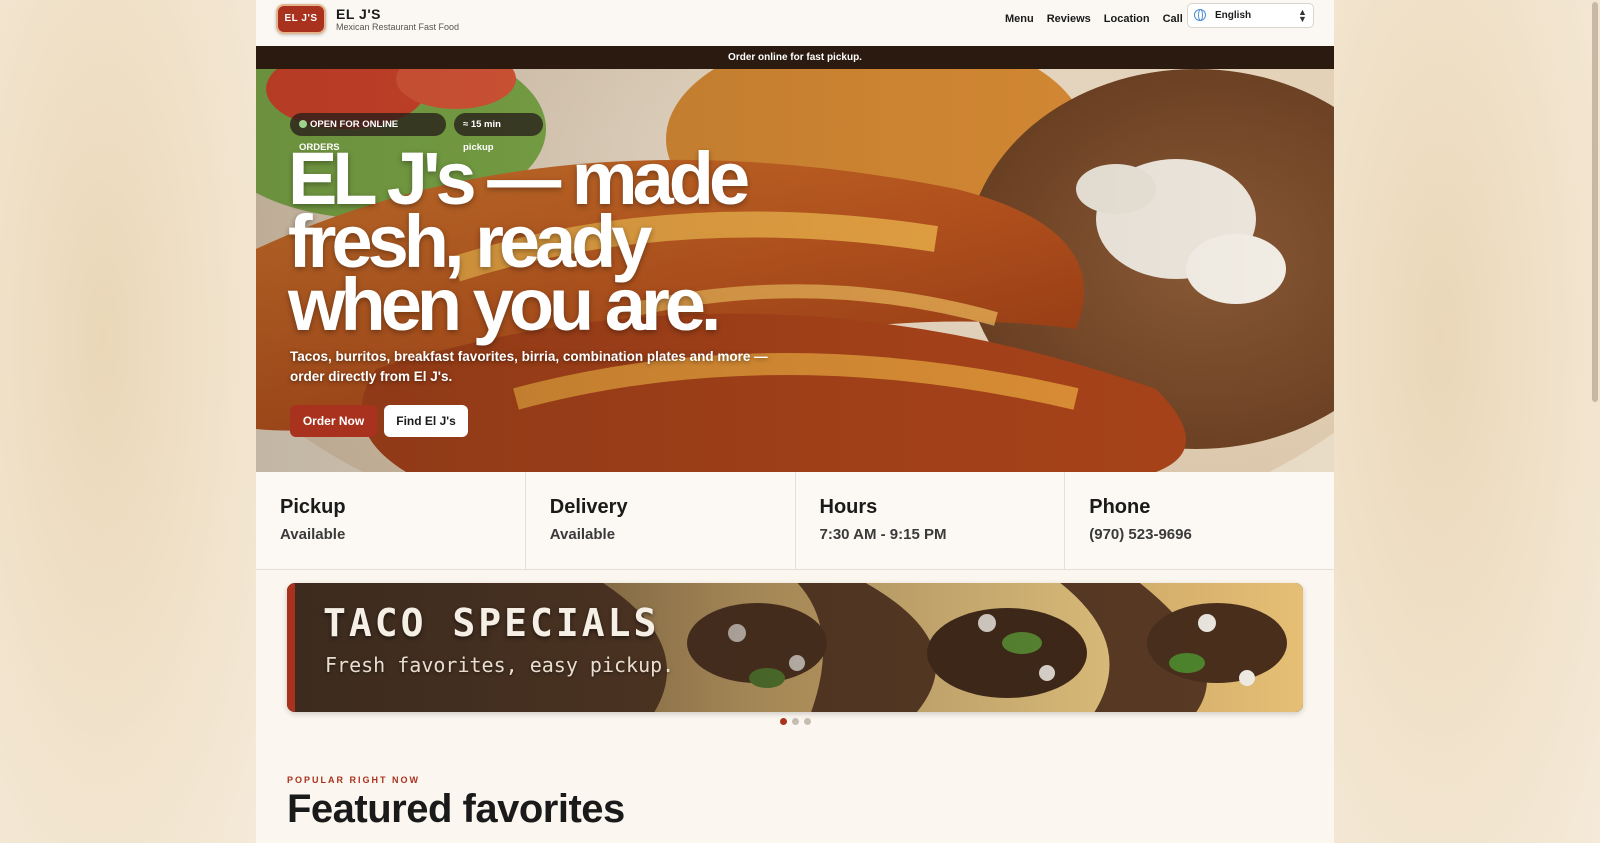  Describe the element at coordinates (1200, 15) in the screenshot. I see `globe-icon` at that location.